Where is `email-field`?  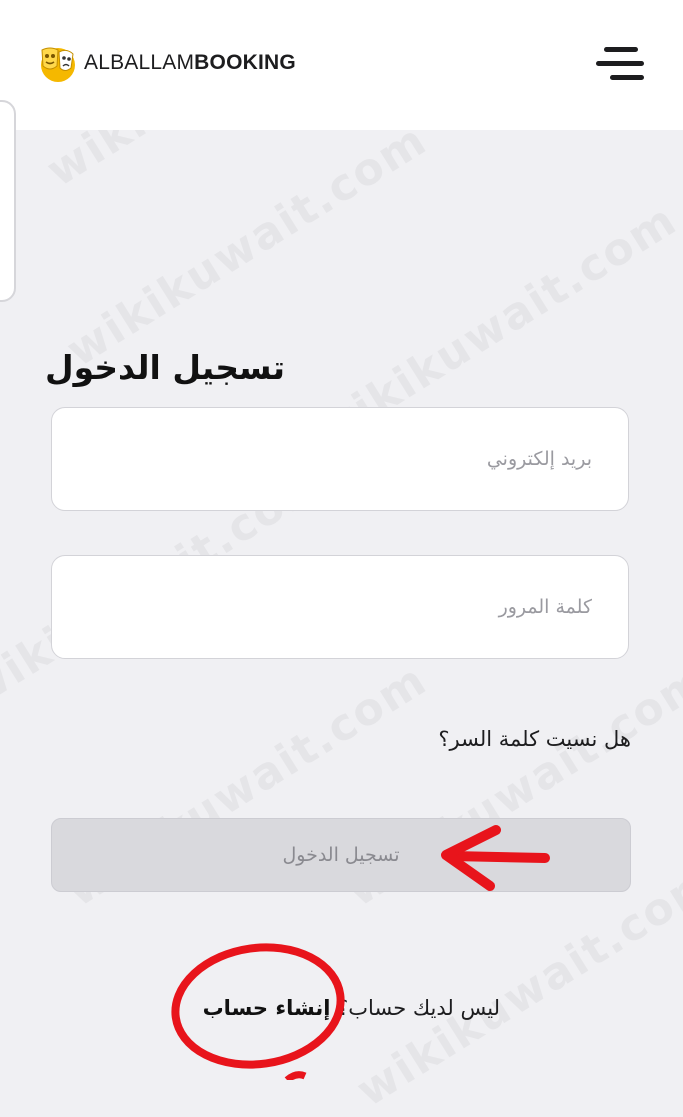
email-field is located at coordinates (340, 459).